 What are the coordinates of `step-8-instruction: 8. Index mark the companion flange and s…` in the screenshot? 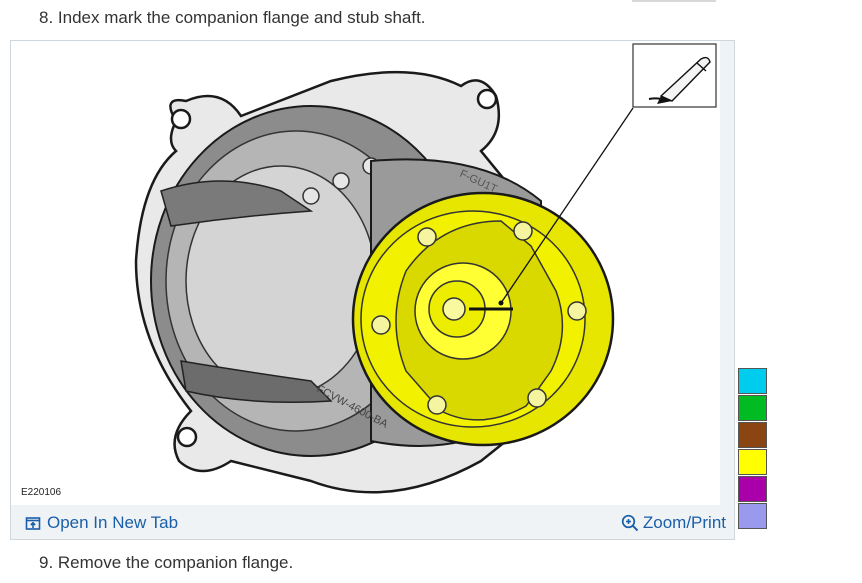 It's located at (232, 17).